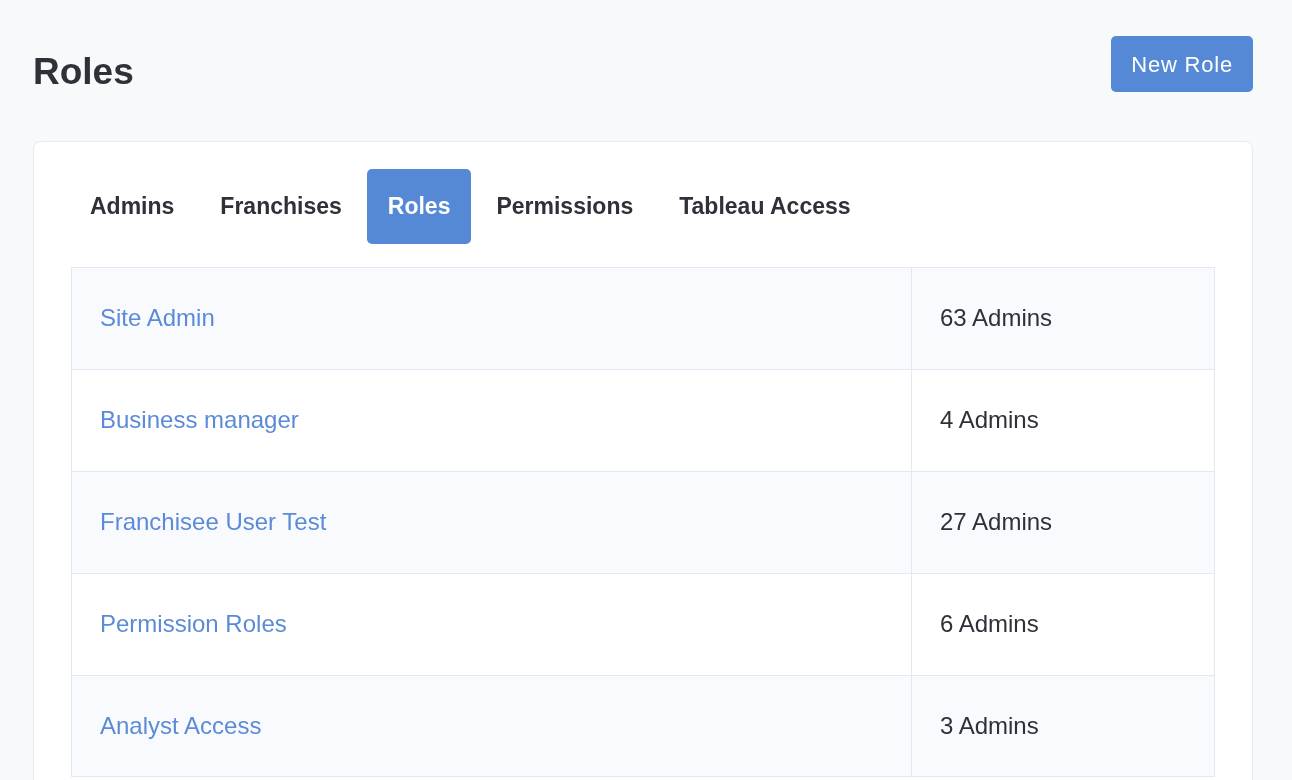 This screenshot has width=1292, height=780. Describe the element at coordinates (157, 318) in the screenshot. I see `role-link: Site Admin` at that location.